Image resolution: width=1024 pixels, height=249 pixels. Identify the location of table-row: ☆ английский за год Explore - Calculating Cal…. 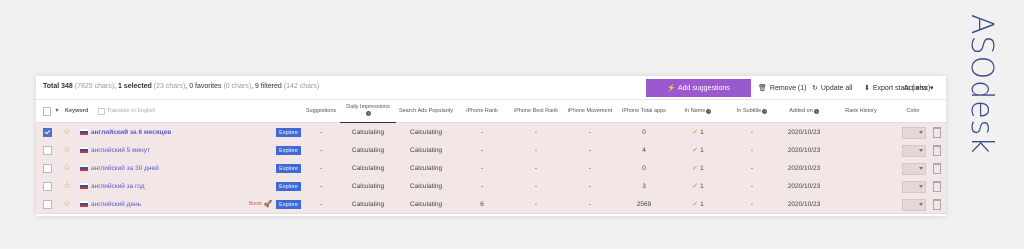
(491, 186).